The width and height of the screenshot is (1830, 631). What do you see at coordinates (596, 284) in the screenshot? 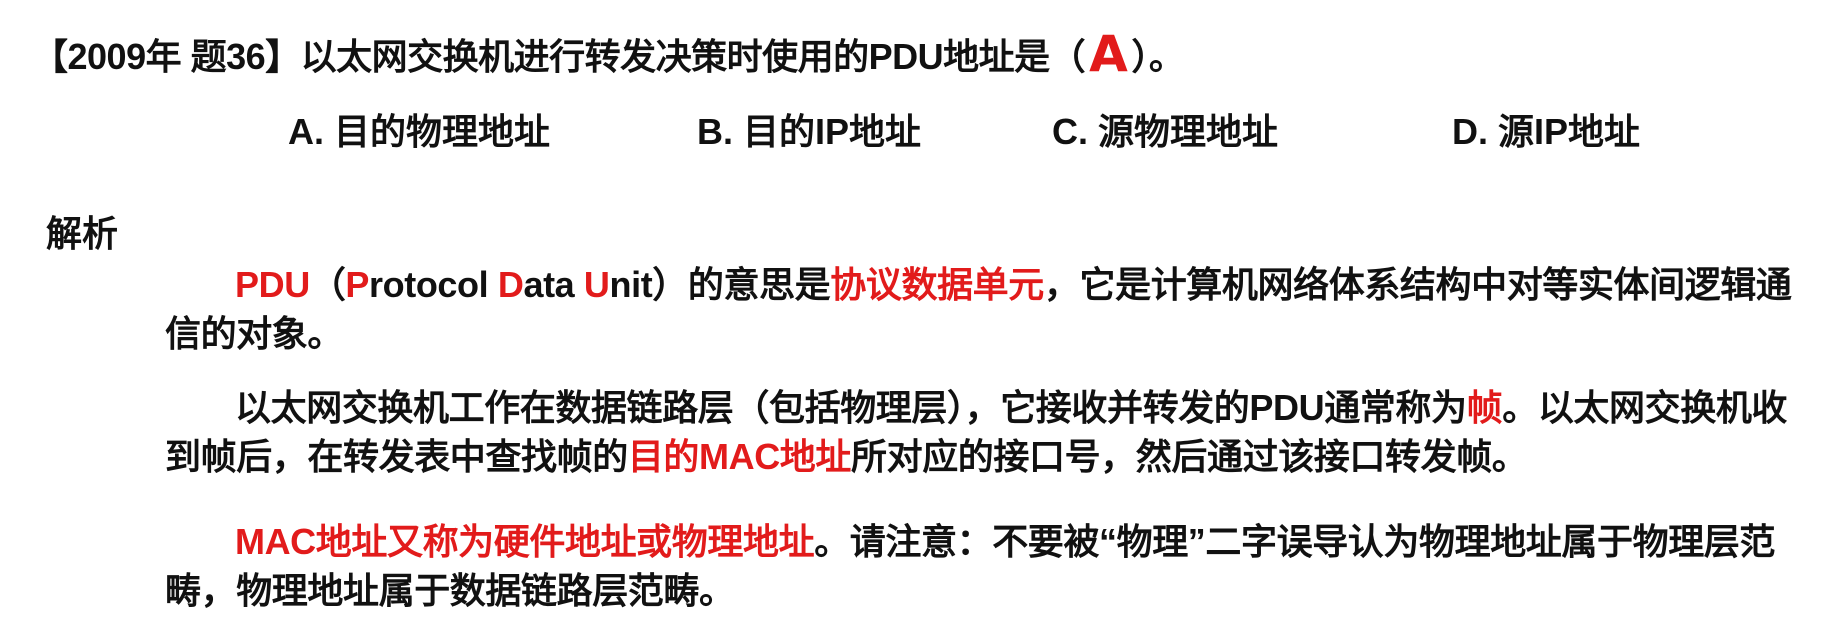
I see `p1-initial-u: U` at bounding box center [596, 284].